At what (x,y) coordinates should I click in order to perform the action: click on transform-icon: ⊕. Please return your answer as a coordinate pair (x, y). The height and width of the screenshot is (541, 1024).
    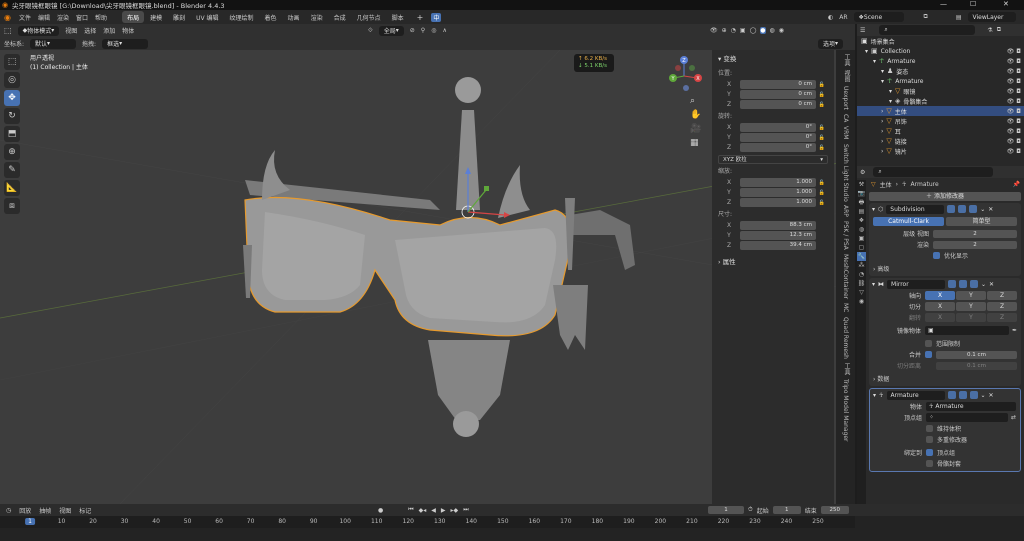
    Looking at the image, I should click on (12, 152).